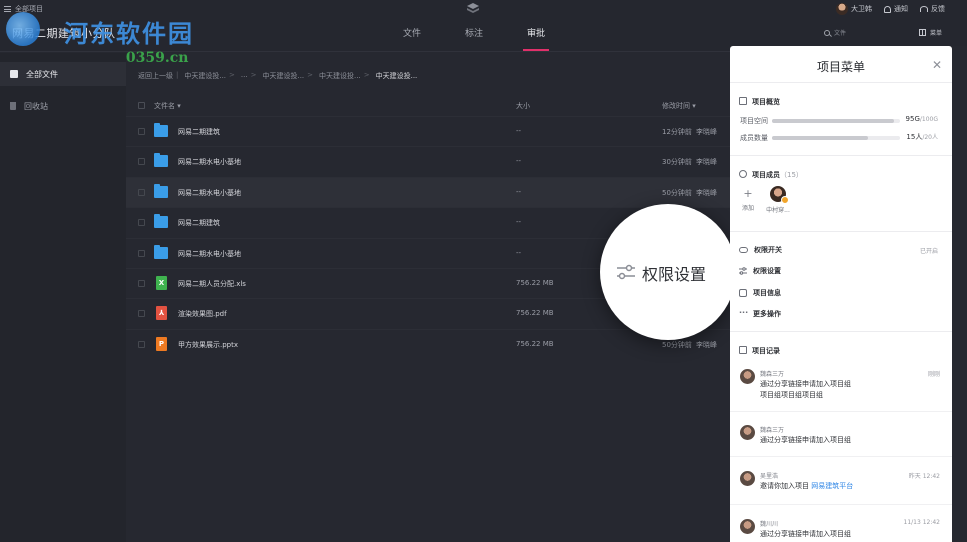 The image size is (967, 542). Describe the element at coordinates (937, 65) in the screenshot. I see `close-icon: ✕` at that location.